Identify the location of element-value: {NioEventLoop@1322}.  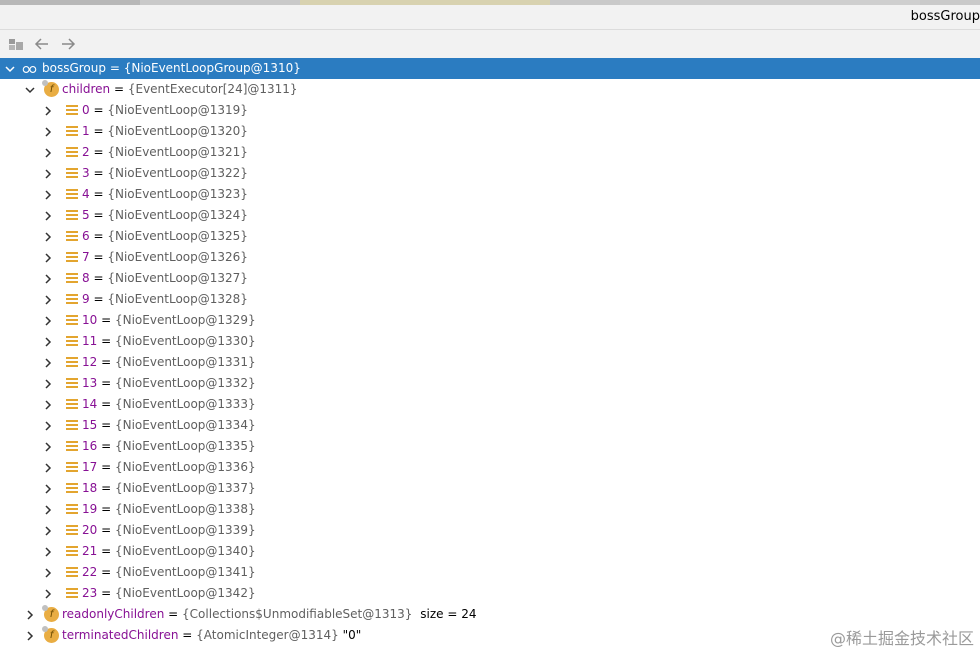
(177, 173).